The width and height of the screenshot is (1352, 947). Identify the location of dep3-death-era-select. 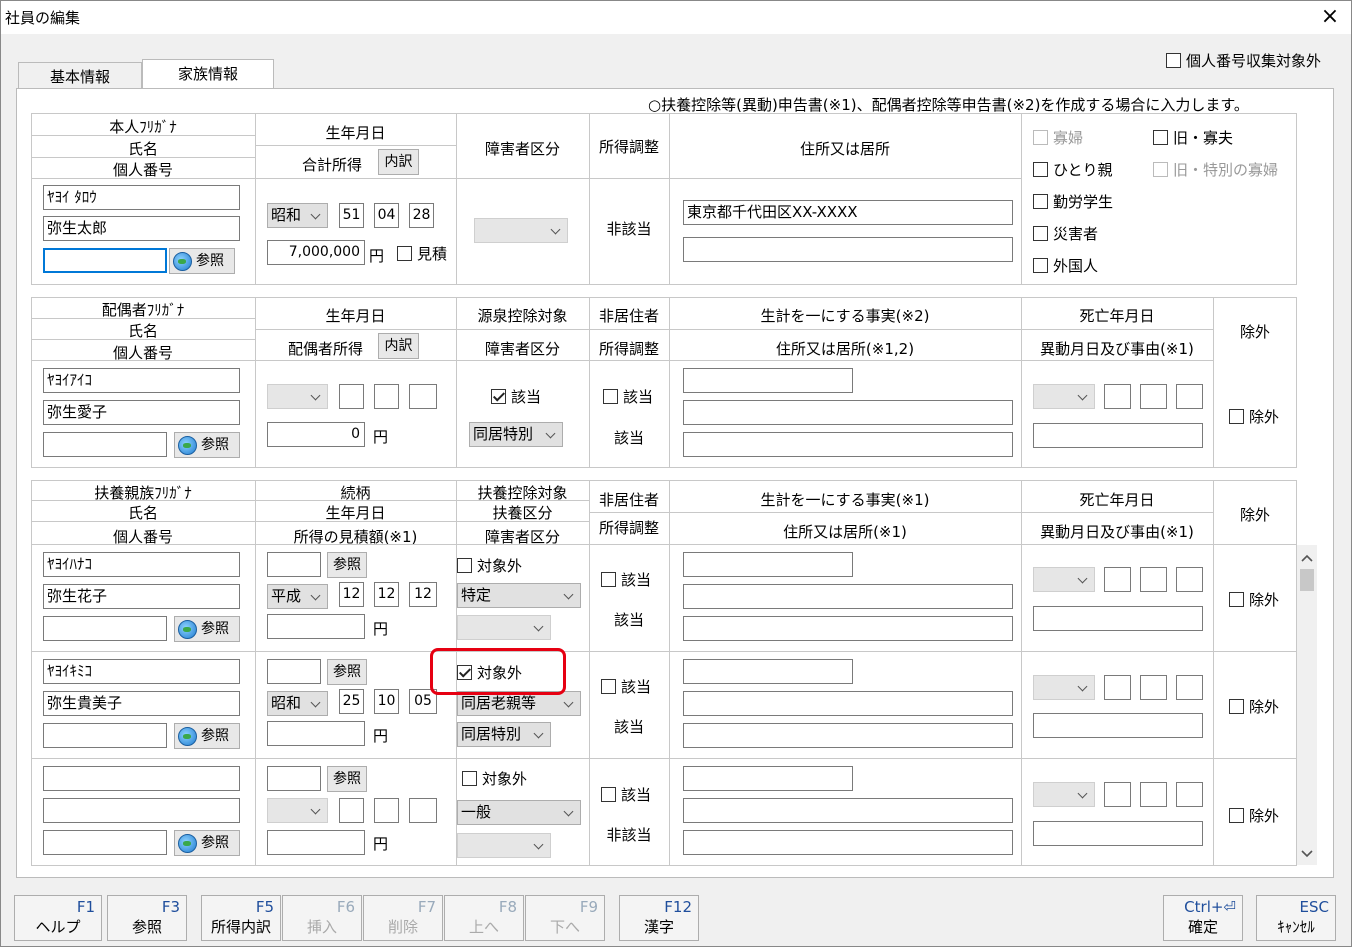
(1064, 794).